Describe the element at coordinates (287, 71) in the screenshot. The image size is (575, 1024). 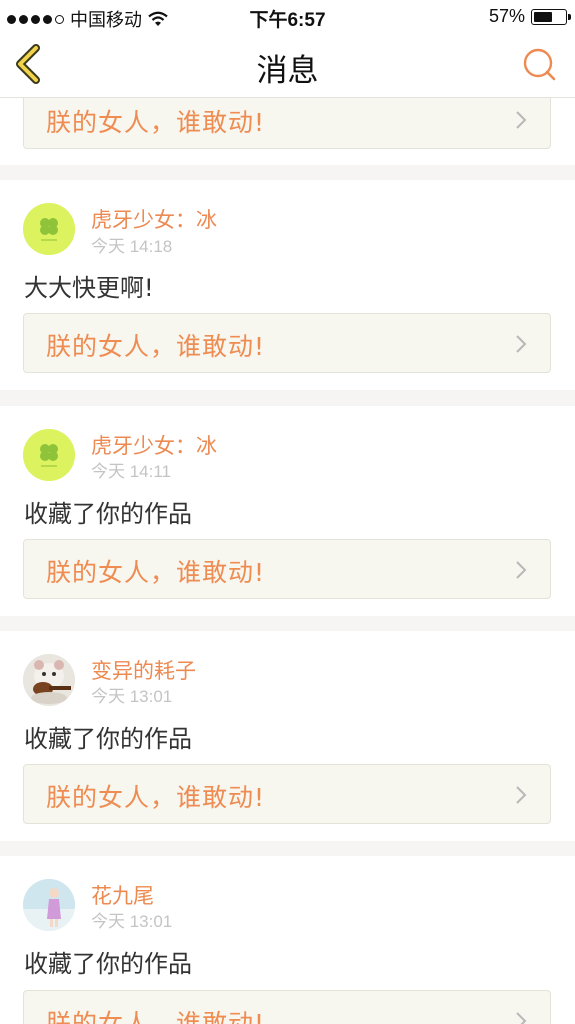
I see `page-title: 消息` at that location.